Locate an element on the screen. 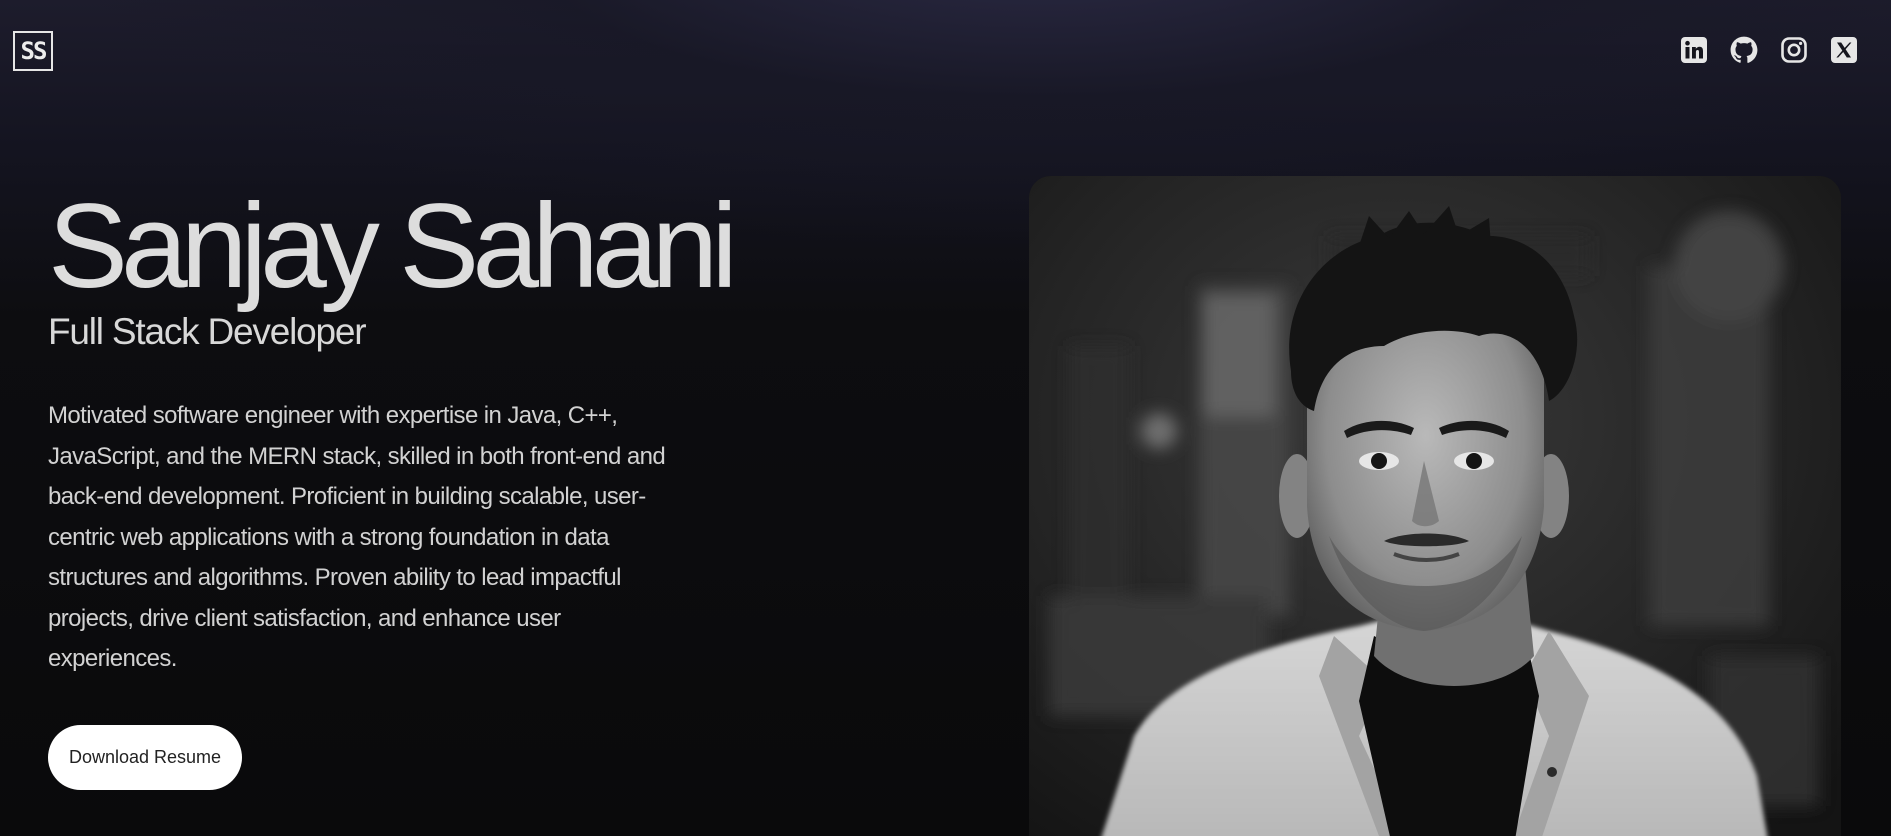 This screenshot has height=836, width=1891. github-link is located at coordinates (1744, 50).